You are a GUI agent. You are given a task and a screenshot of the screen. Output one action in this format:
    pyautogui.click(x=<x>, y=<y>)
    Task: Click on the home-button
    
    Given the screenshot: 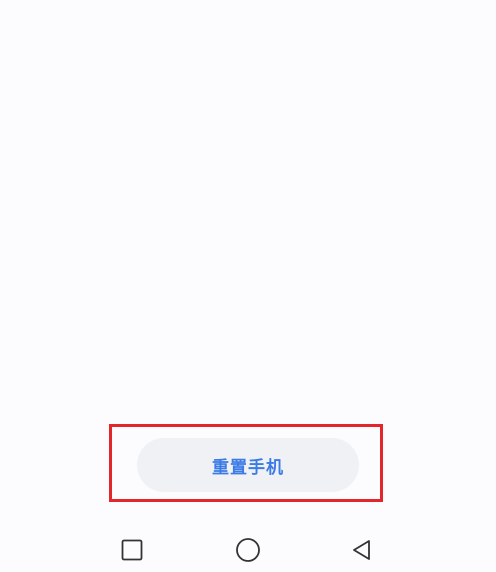 What is the action you would take?
    pyautogui.click(x=248, y=550)
    